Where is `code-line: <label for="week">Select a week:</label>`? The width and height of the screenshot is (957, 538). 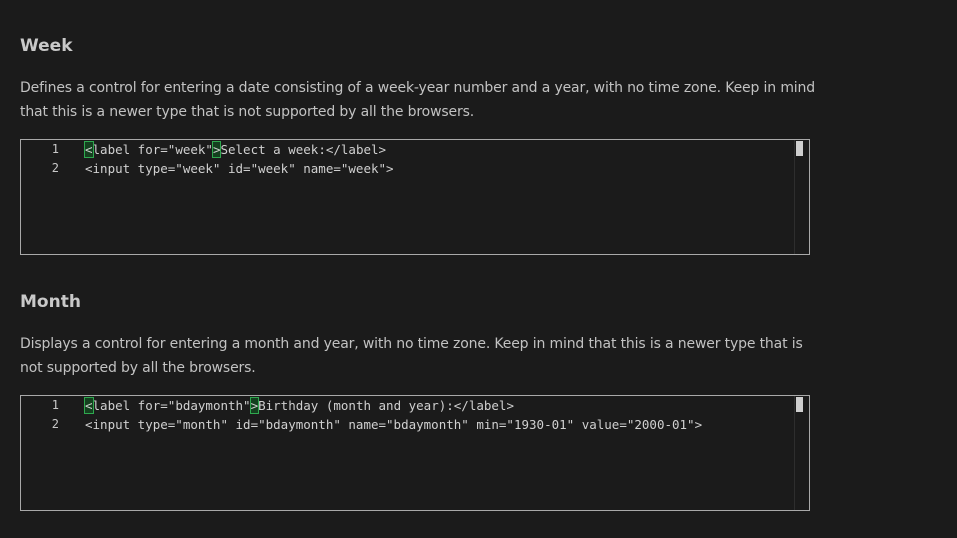
code-line: <label for="week">Select a week:</label> is located at coordinates (235, 149).